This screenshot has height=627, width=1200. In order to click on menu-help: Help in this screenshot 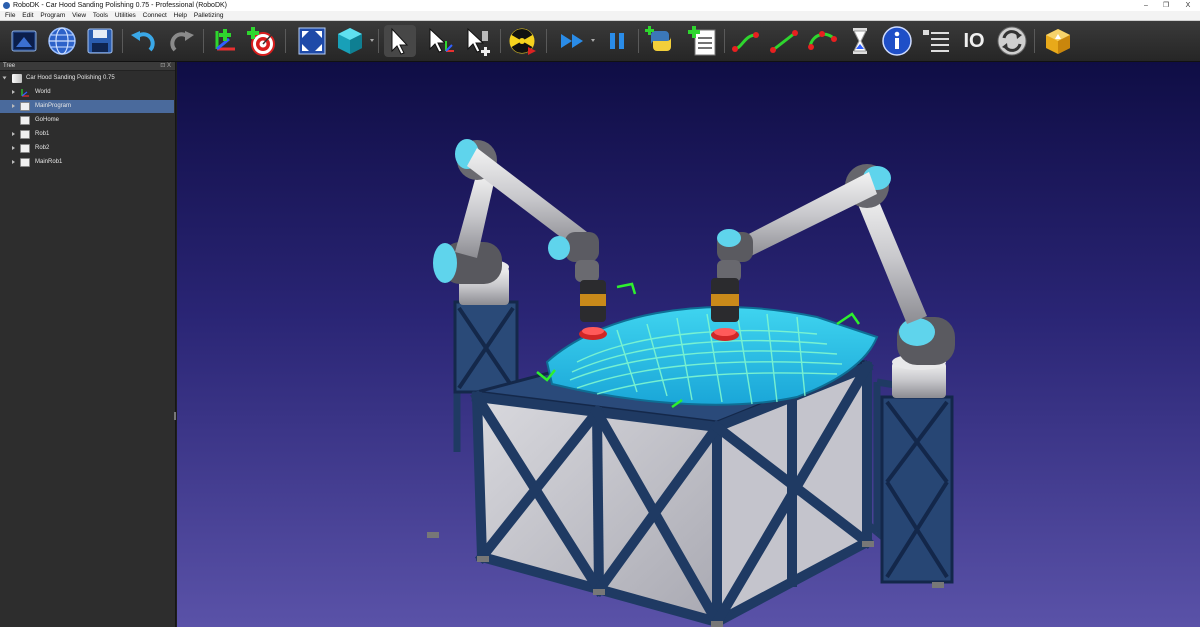, I will do `click(180, 16)`.